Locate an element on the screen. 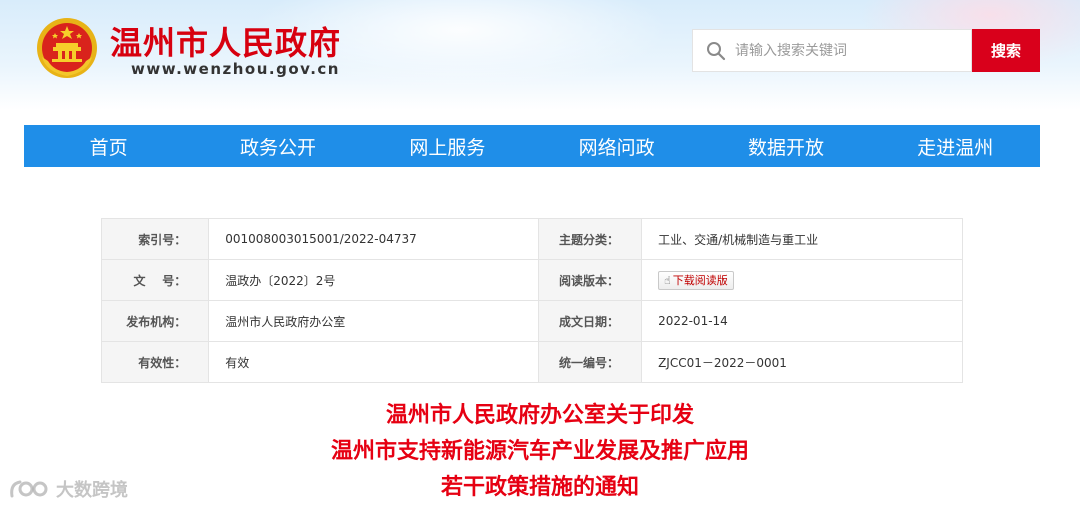 This screenshot has width=1080, height=511. nav-item-home: 首页 is located at coordinates (108, 146).